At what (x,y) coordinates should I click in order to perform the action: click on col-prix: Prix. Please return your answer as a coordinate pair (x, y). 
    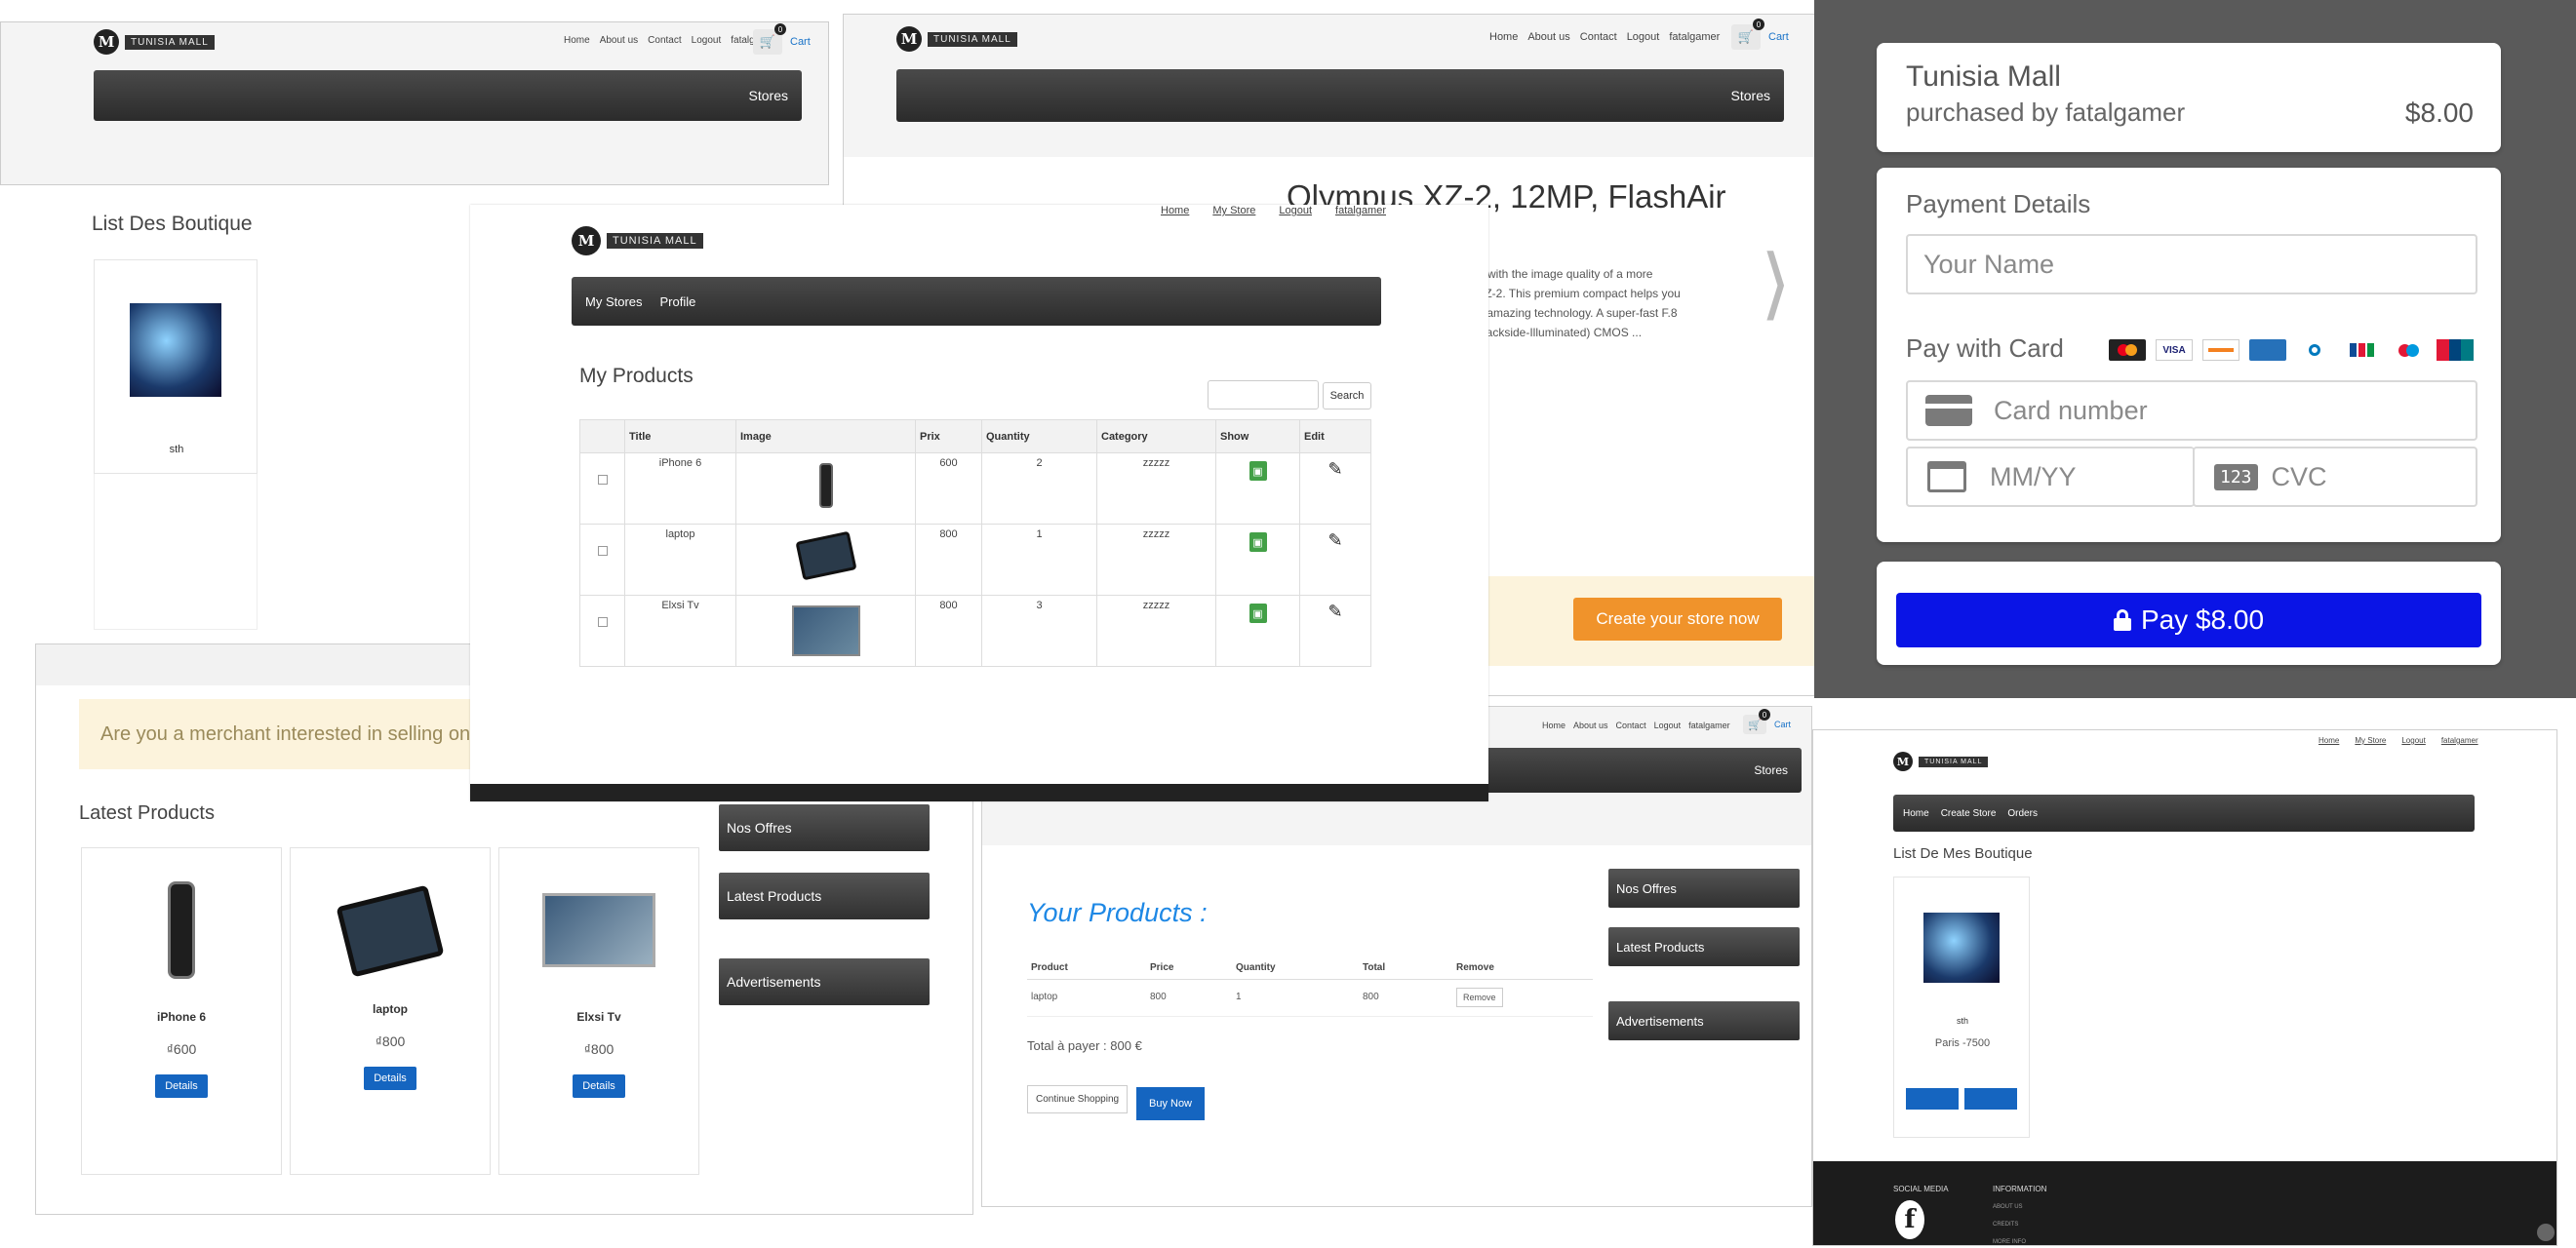
    Looking at the image, I should click on (948, 436).